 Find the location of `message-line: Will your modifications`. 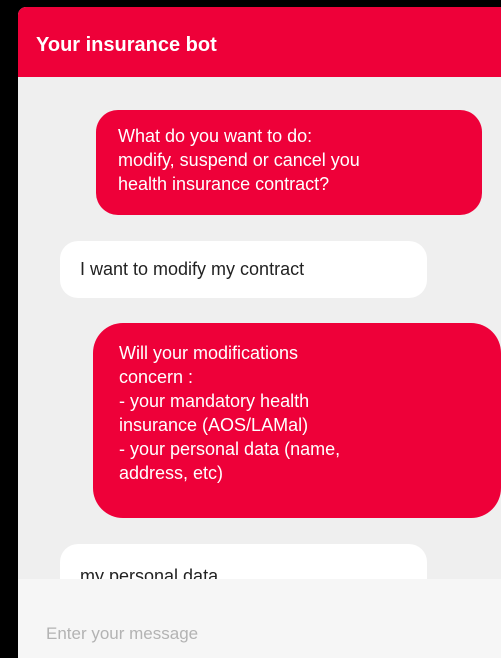

message-line: Will your modifications is located at coordinates (209, 353).